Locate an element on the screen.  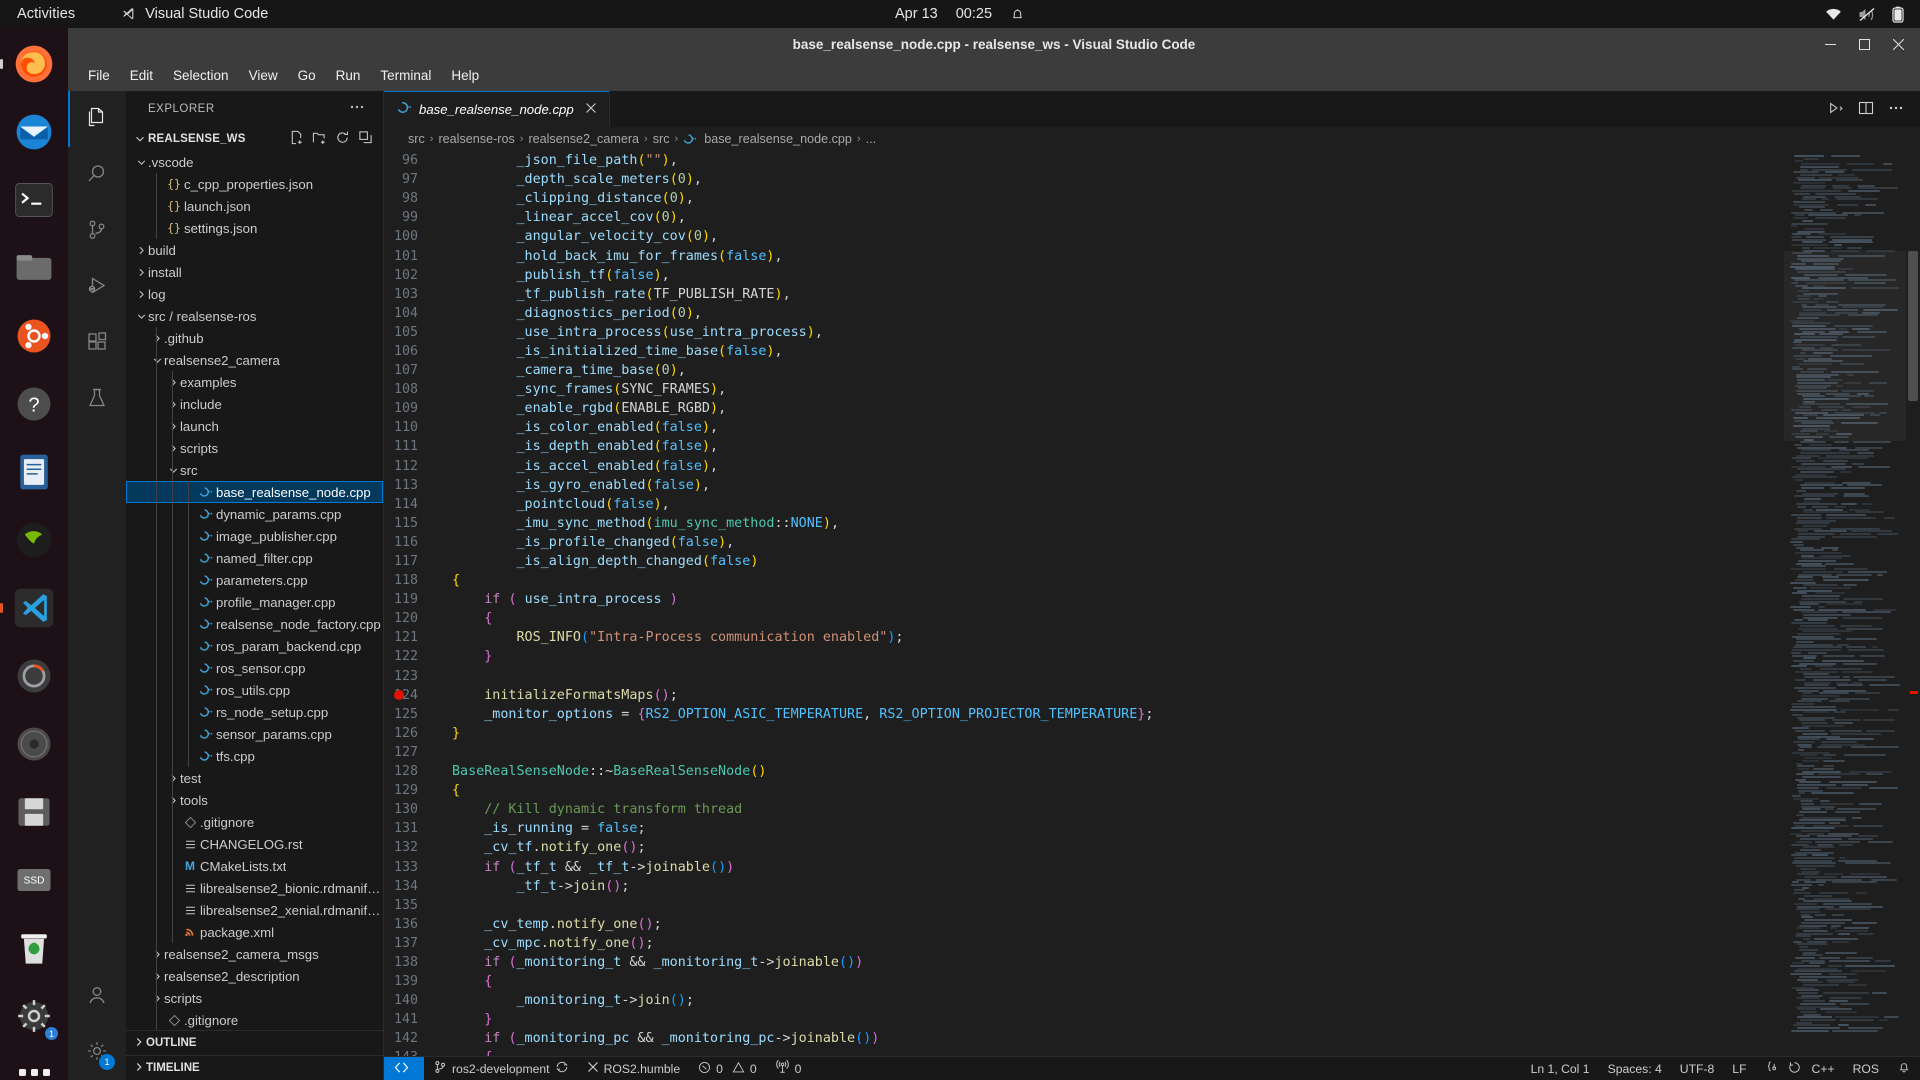
dock-item-startup-disk-creator is located at coordinates (34, 812).